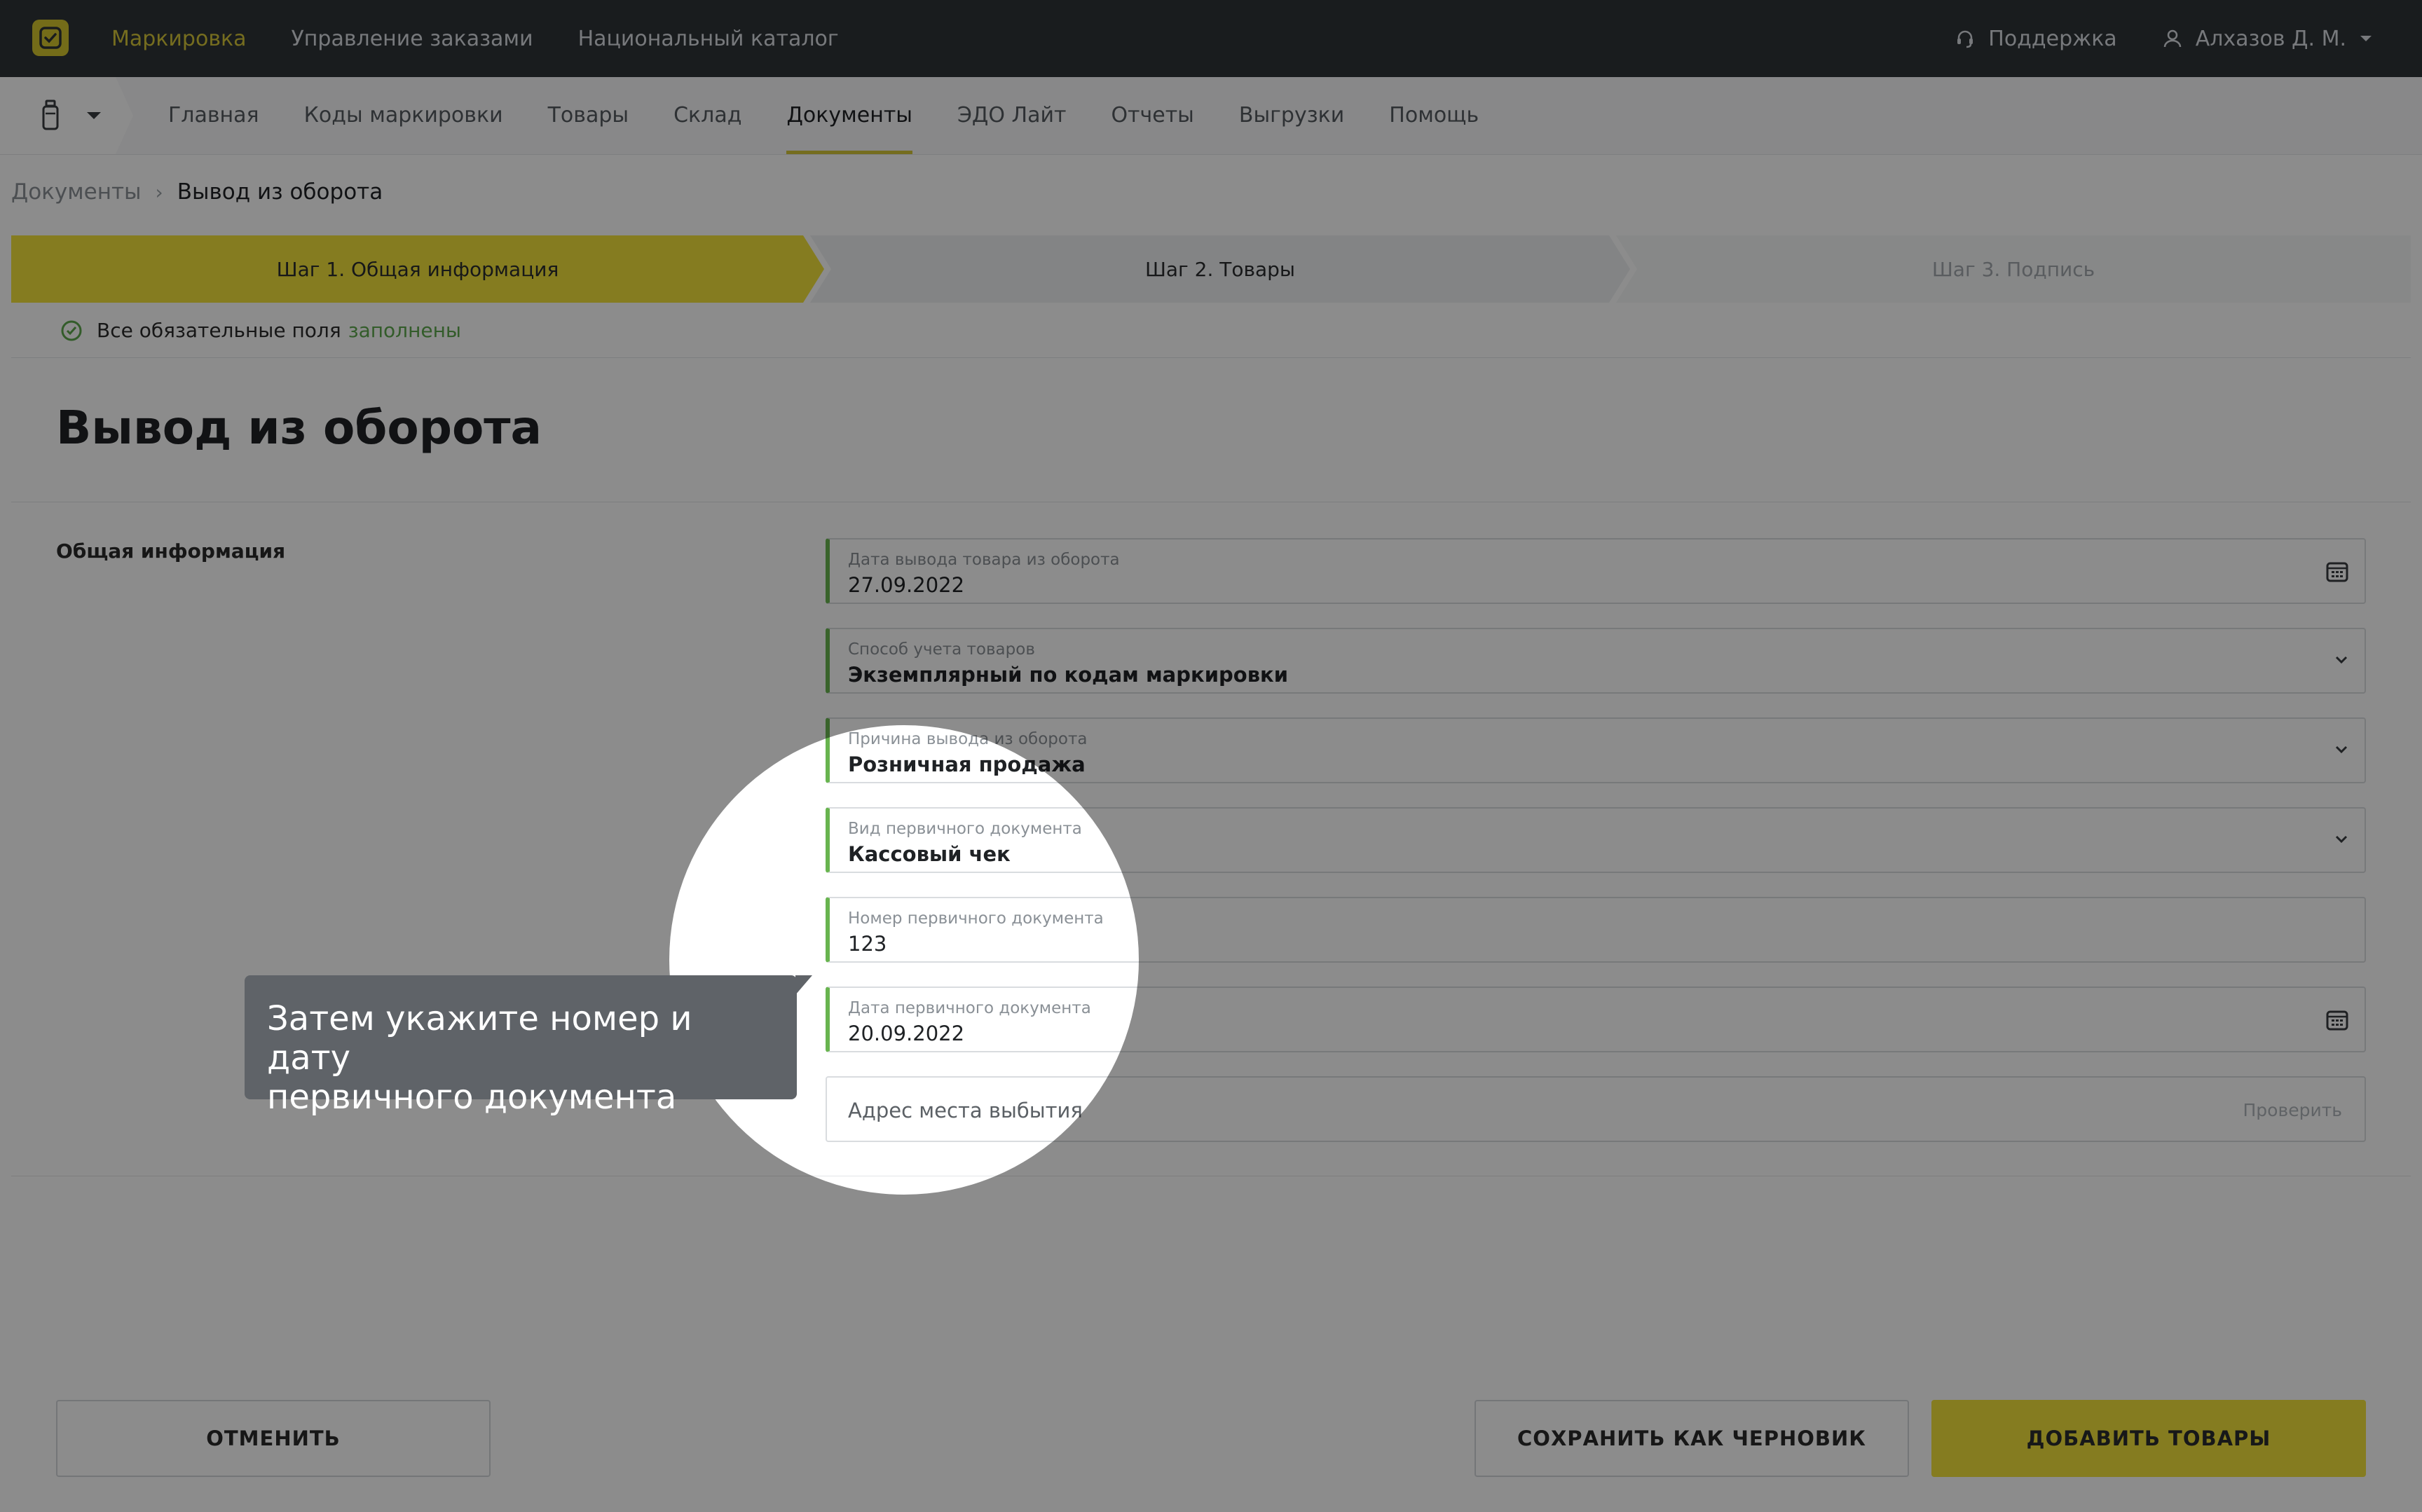  What do you see at coordinates (273, 1438) in the screenshot?
I see `cancel-button: ОТМЕНИТЬ` at bounding box center [273, 1438].